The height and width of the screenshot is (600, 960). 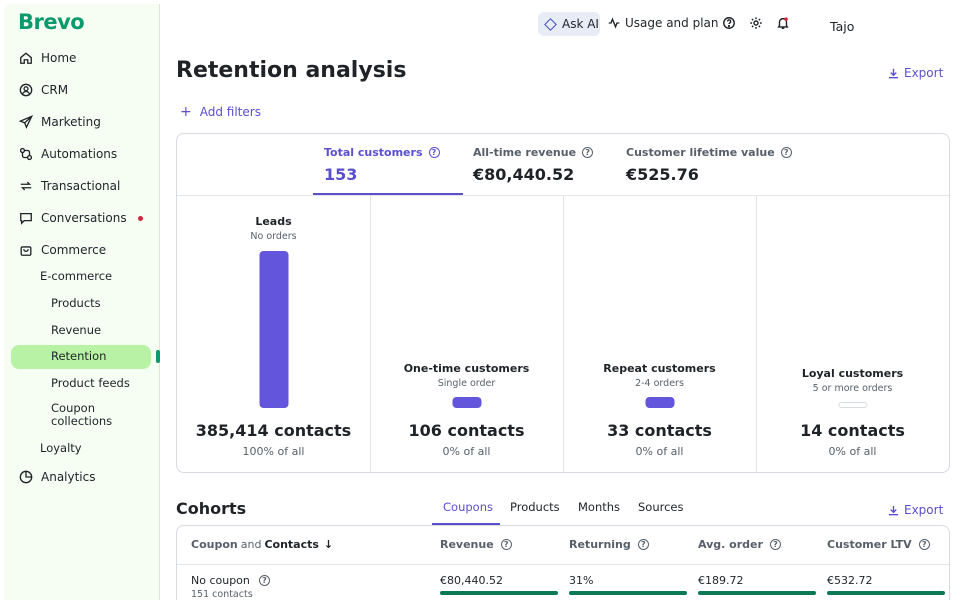 I want to click on table-row-name: No coupon ?, so click(x=230, y=580).